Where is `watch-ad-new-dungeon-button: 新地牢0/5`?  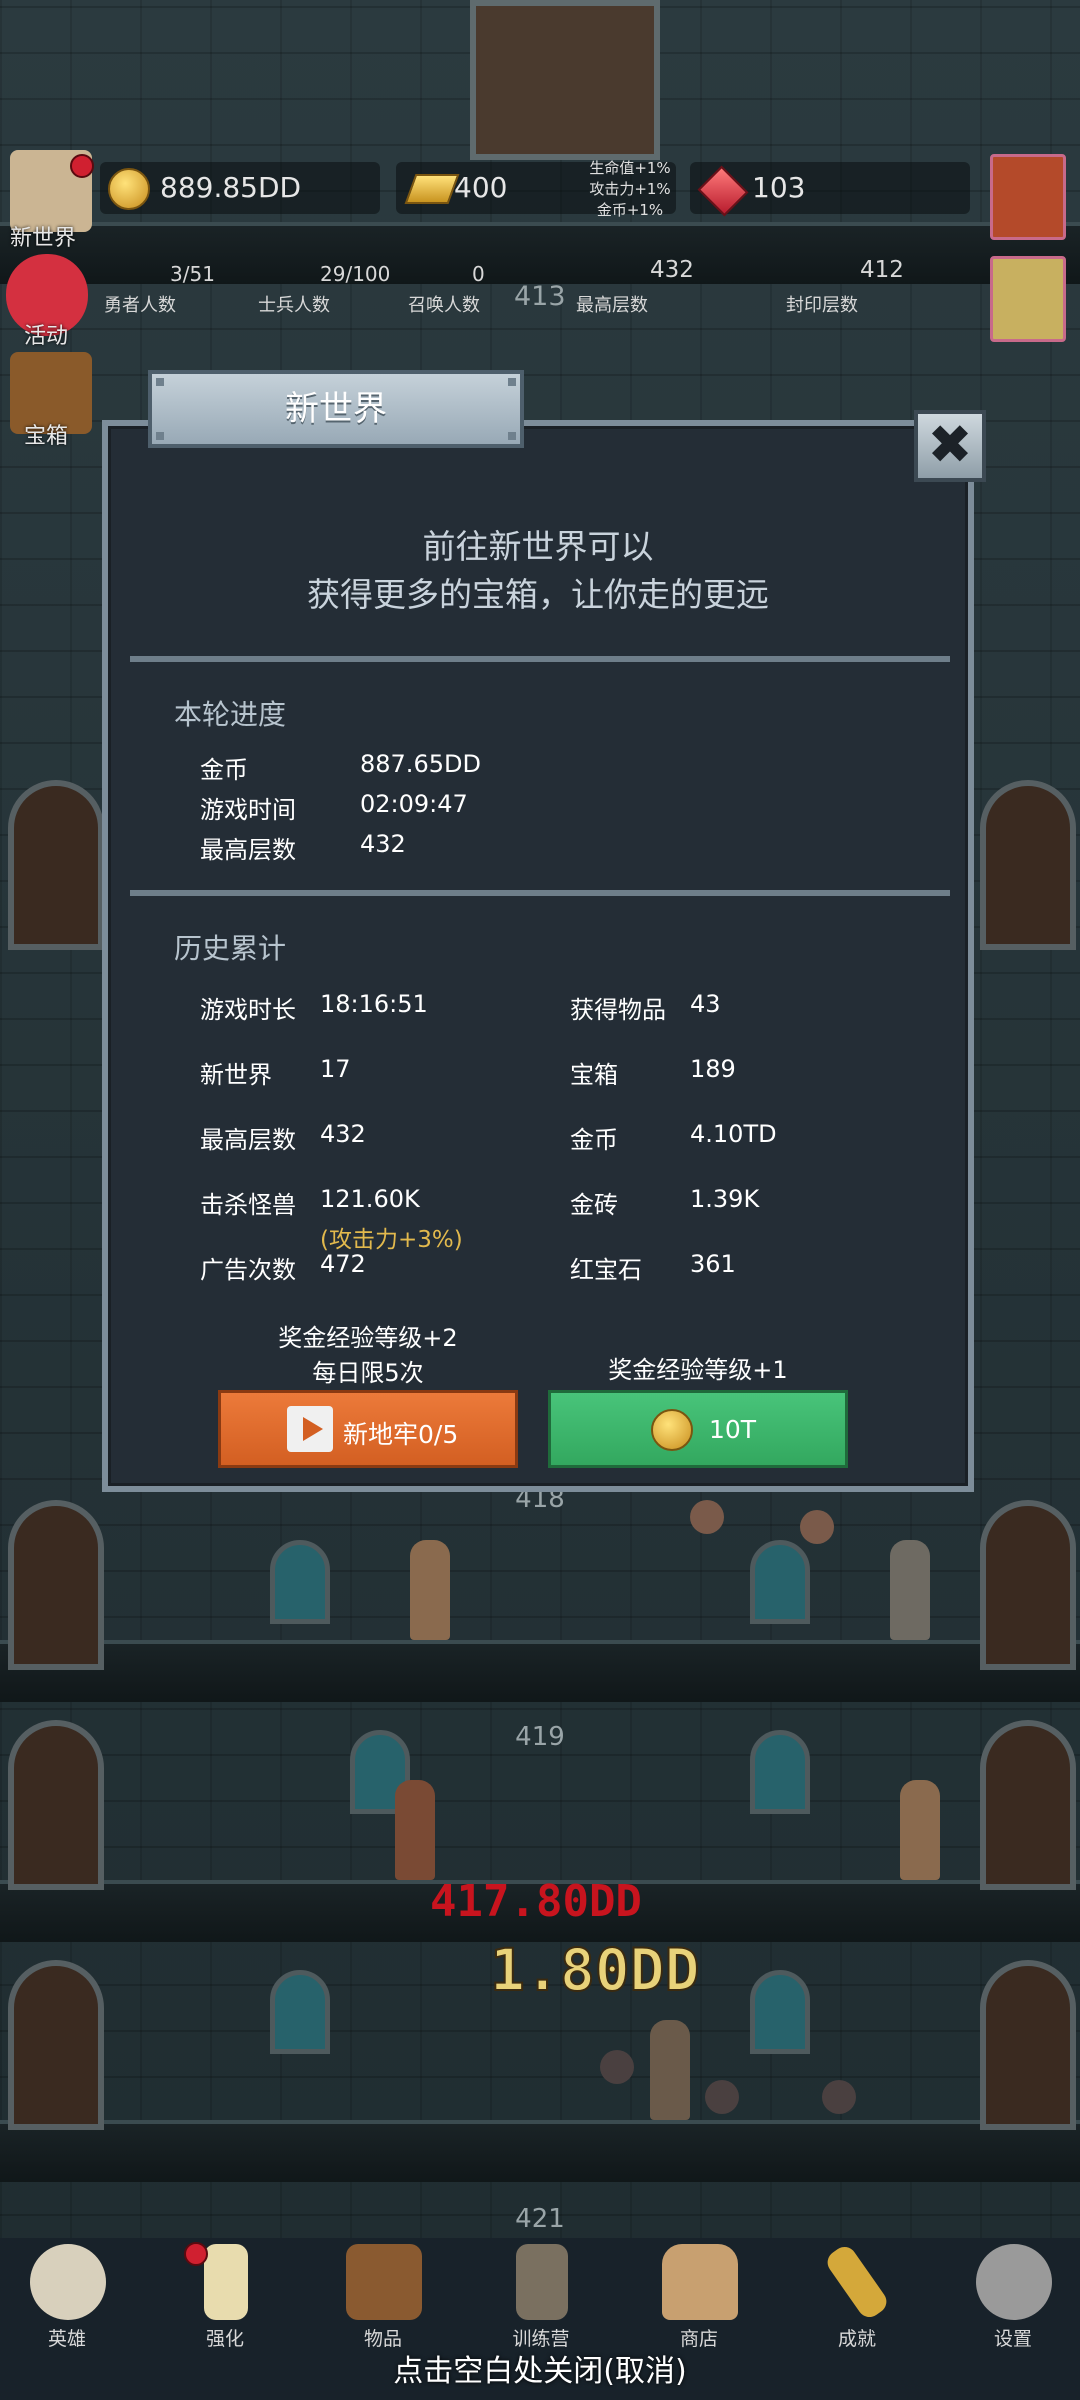
watch-ad-new-dungeon-button: 新地牢0/5 is located at coordinates (368, 1429).